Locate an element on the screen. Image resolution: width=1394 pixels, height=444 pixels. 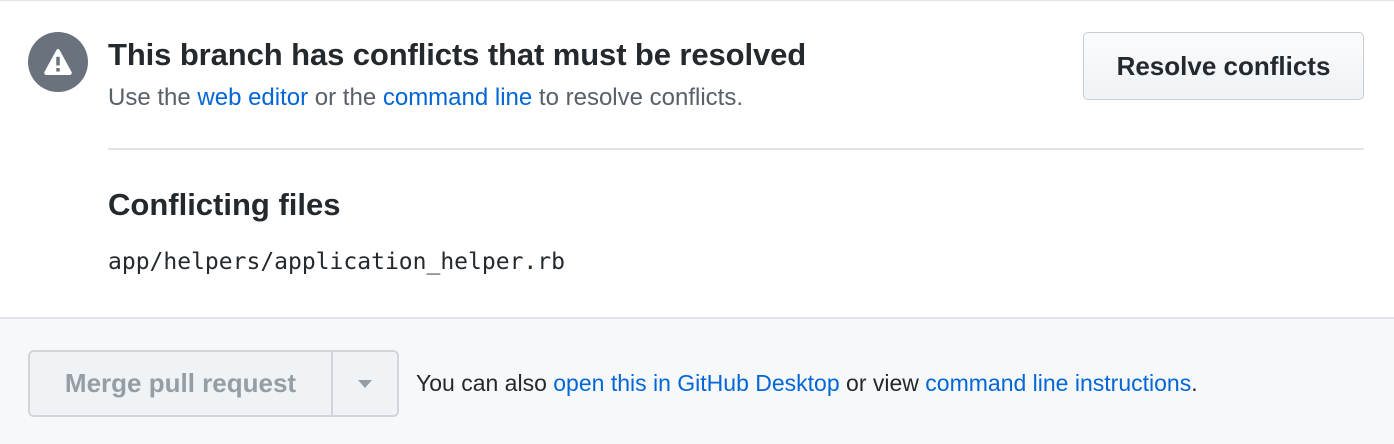
merge-note-prefix: You can also is located at coordinates (485, 383).